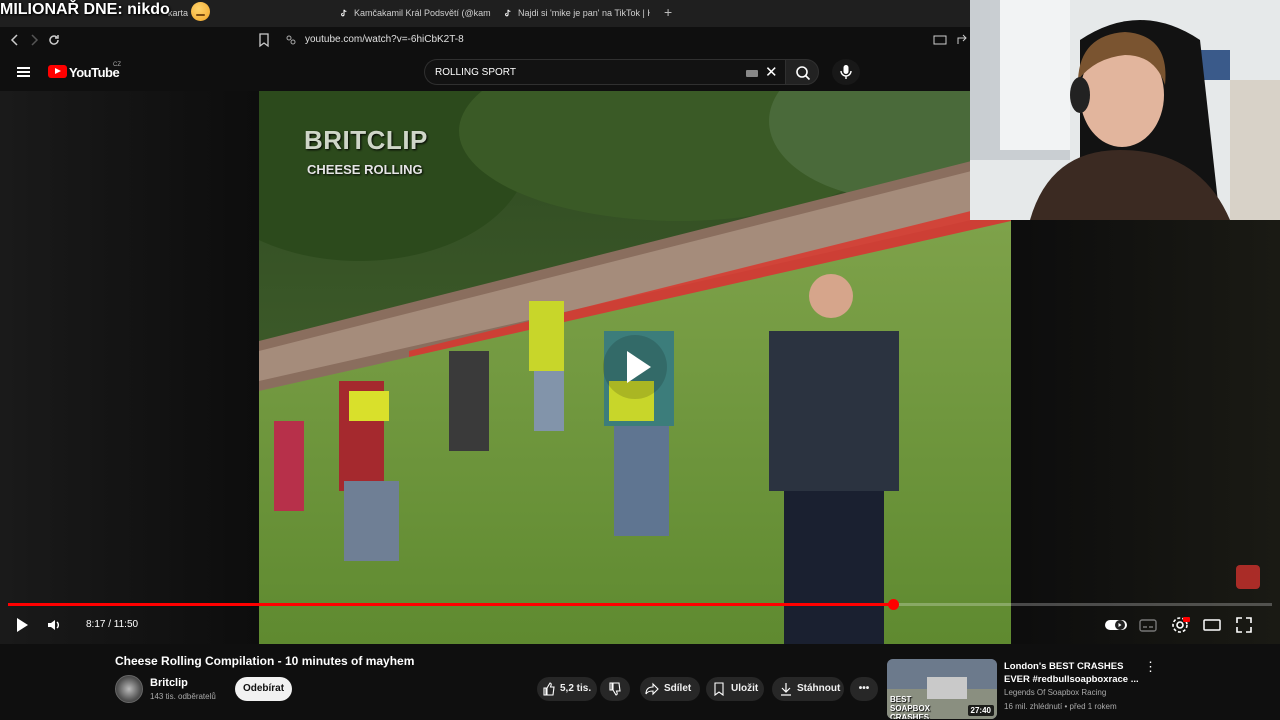 The image size is (1280, 720). Describe the element at coordinates (652, 689) in the screenshot. I see `share-icon` at that location.